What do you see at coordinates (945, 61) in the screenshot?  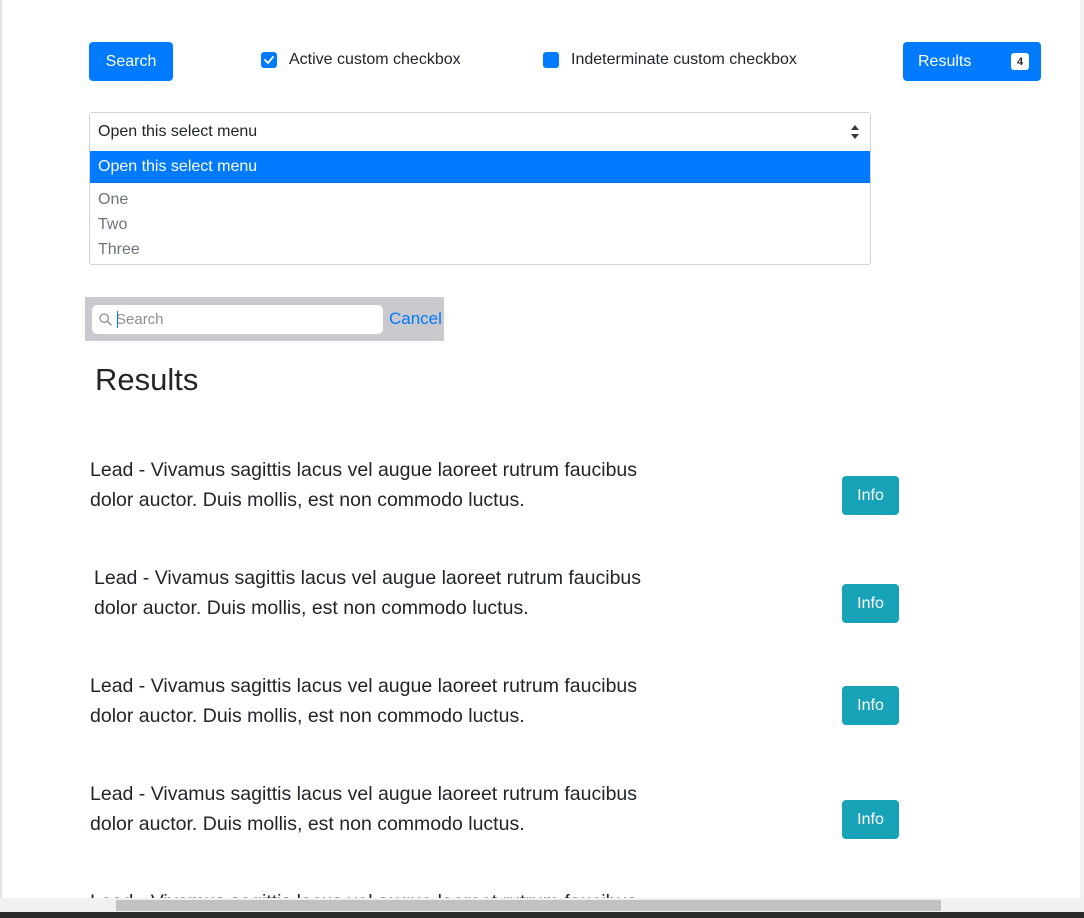 I see `results-button-label: Results` at bounding box center [945, 61].